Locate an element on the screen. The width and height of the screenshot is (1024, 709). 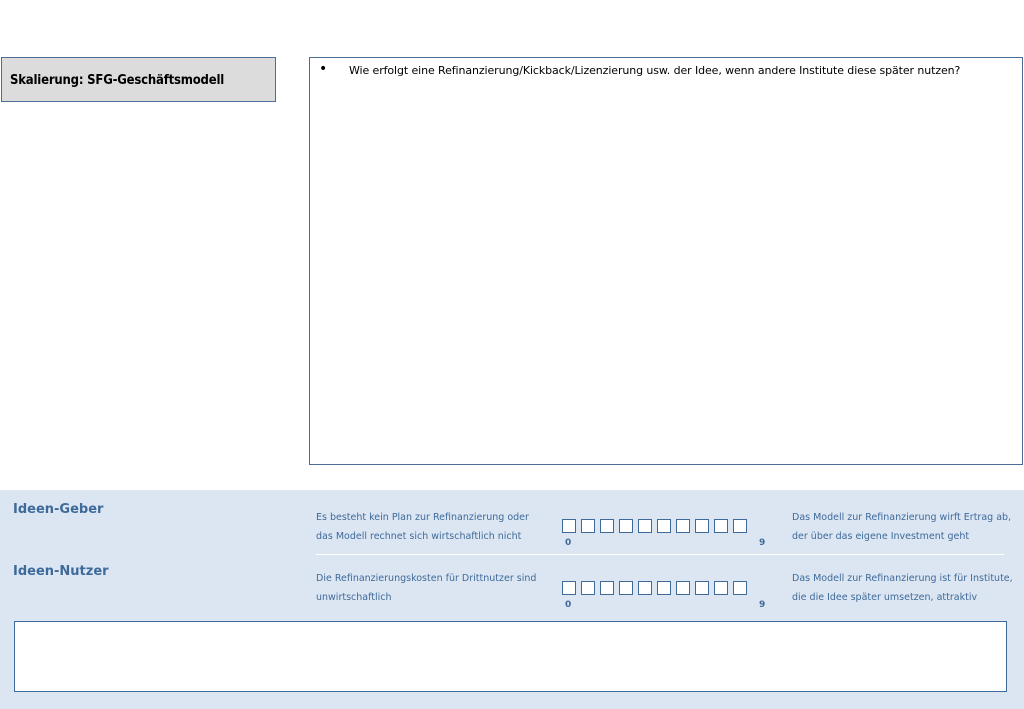
notes-textarea is located at coordinates (510, 656).